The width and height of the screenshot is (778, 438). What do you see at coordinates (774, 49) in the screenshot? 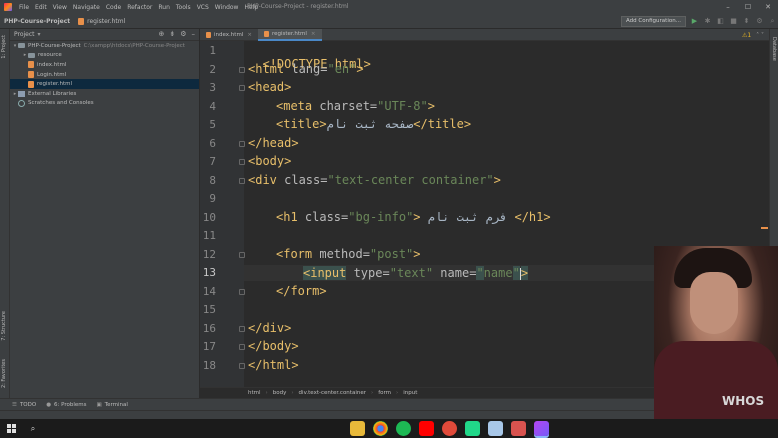
I see `database-tool-tab: Database` at bounding box center [774, 49].